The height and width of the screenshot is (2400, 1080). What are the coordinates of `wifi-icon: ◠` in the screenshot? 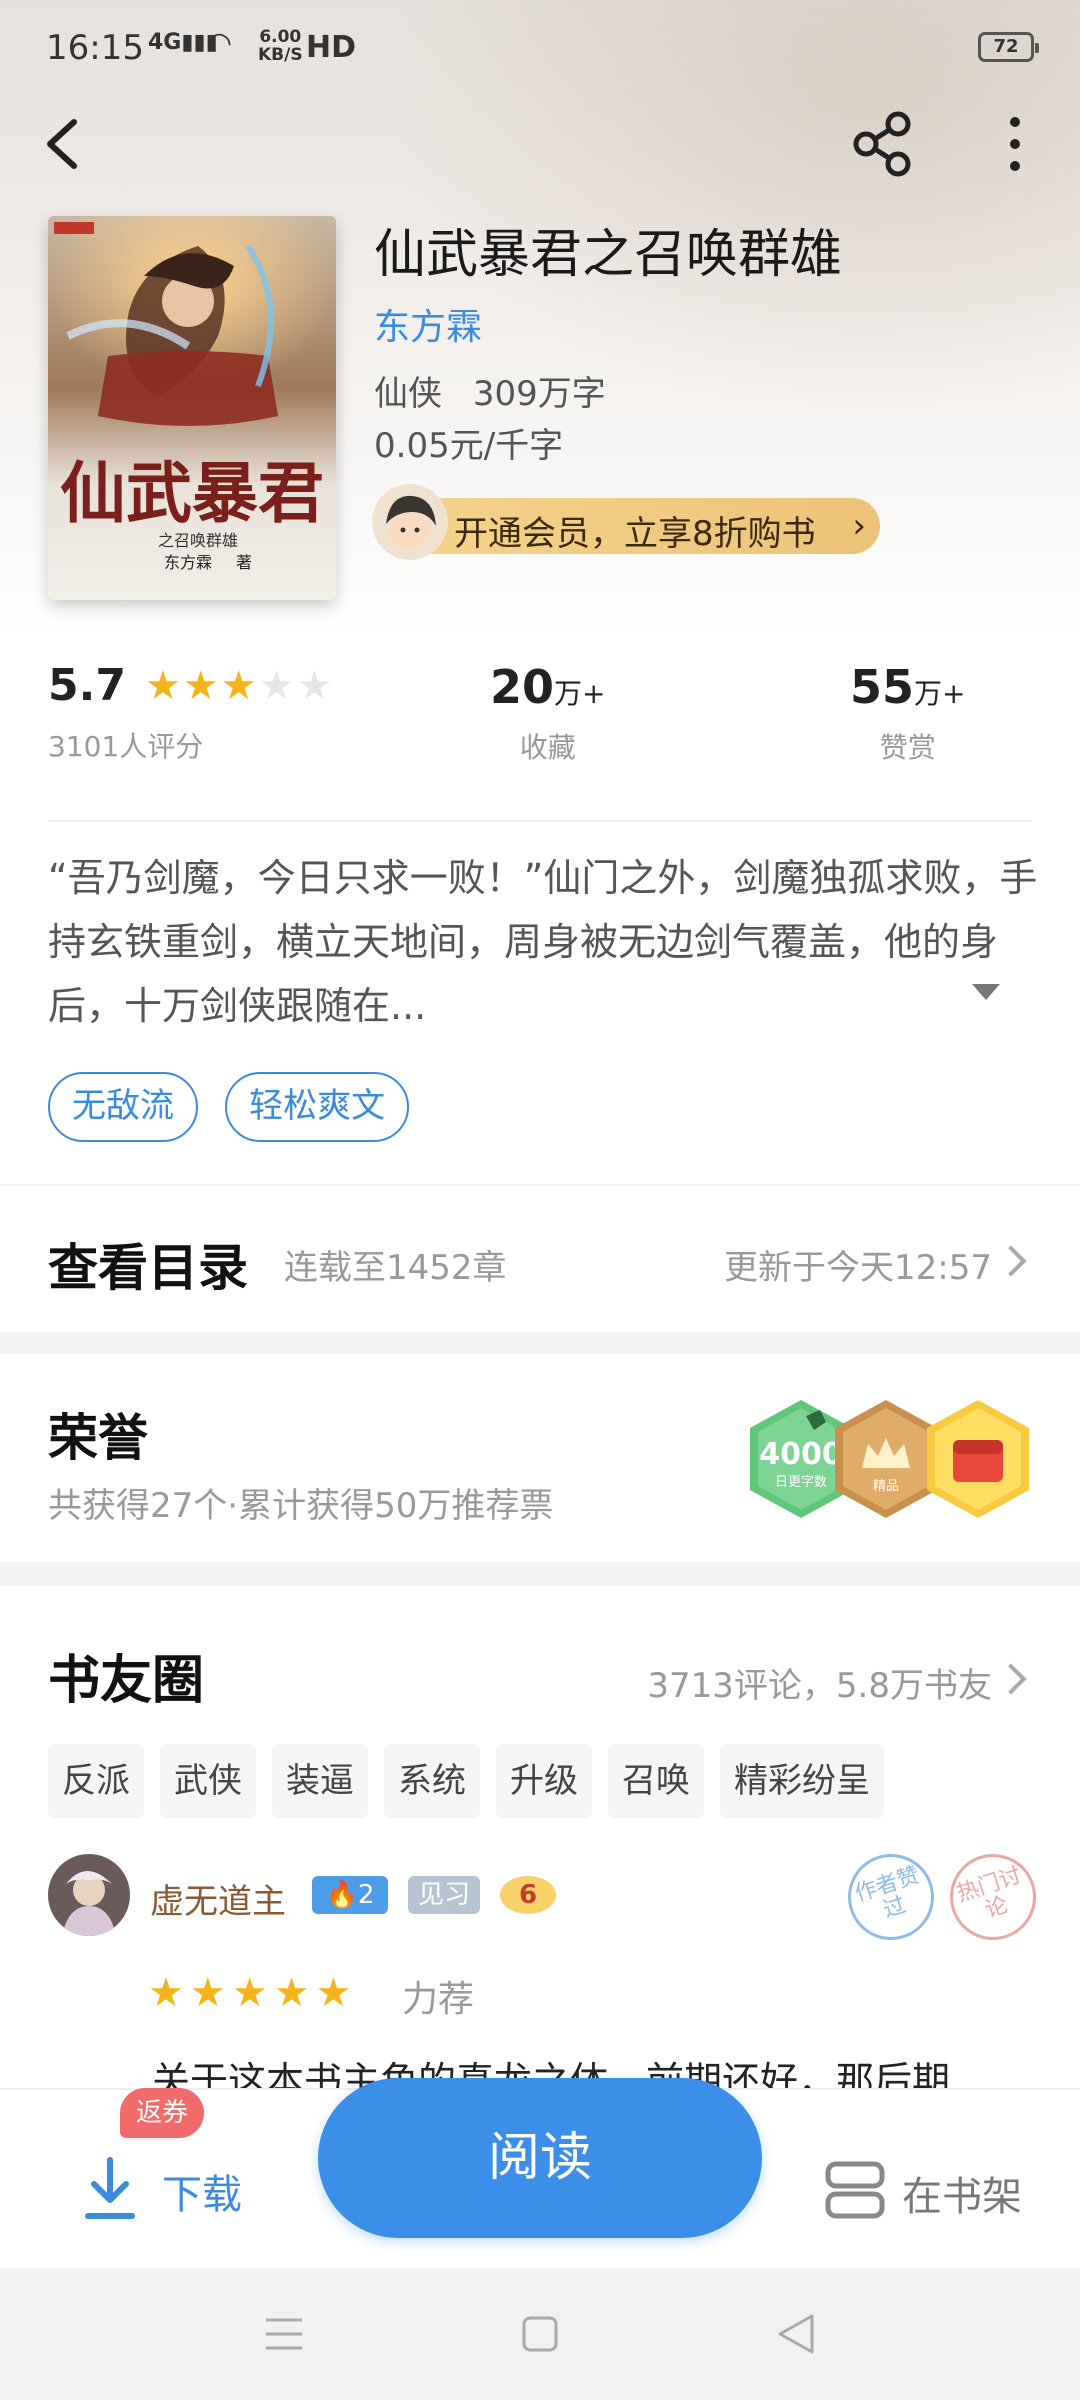 It's located at (219, 43).